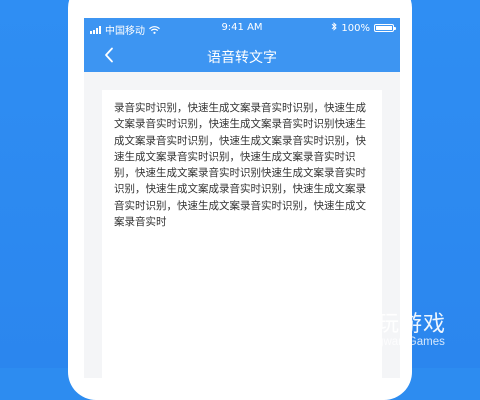 The width and height of the screenshot is (480, 400). Describe the element at coordinates (334, 28) in the screenshot. I see `bluetooth-icon` at that location.